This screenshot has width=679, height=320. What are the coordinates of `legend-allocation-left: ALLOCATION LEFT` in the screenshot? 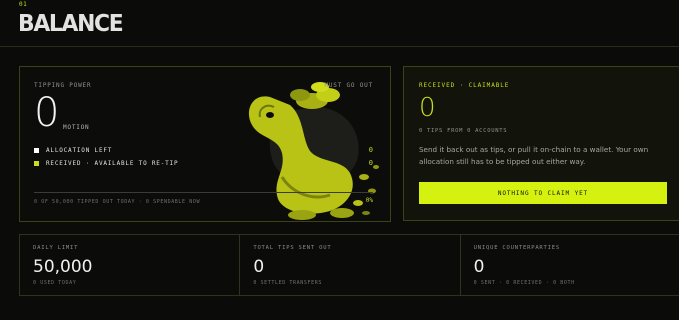 It's located at (73, 150).